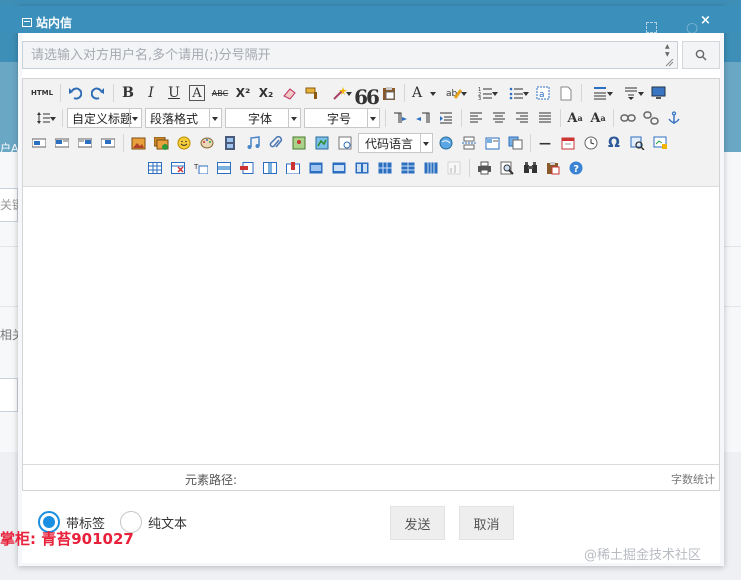 The image size is (741, 580). Describe the element at coordinates (631, 93) in the screenshot. I see `row-spacing-bottom-button` at that location.